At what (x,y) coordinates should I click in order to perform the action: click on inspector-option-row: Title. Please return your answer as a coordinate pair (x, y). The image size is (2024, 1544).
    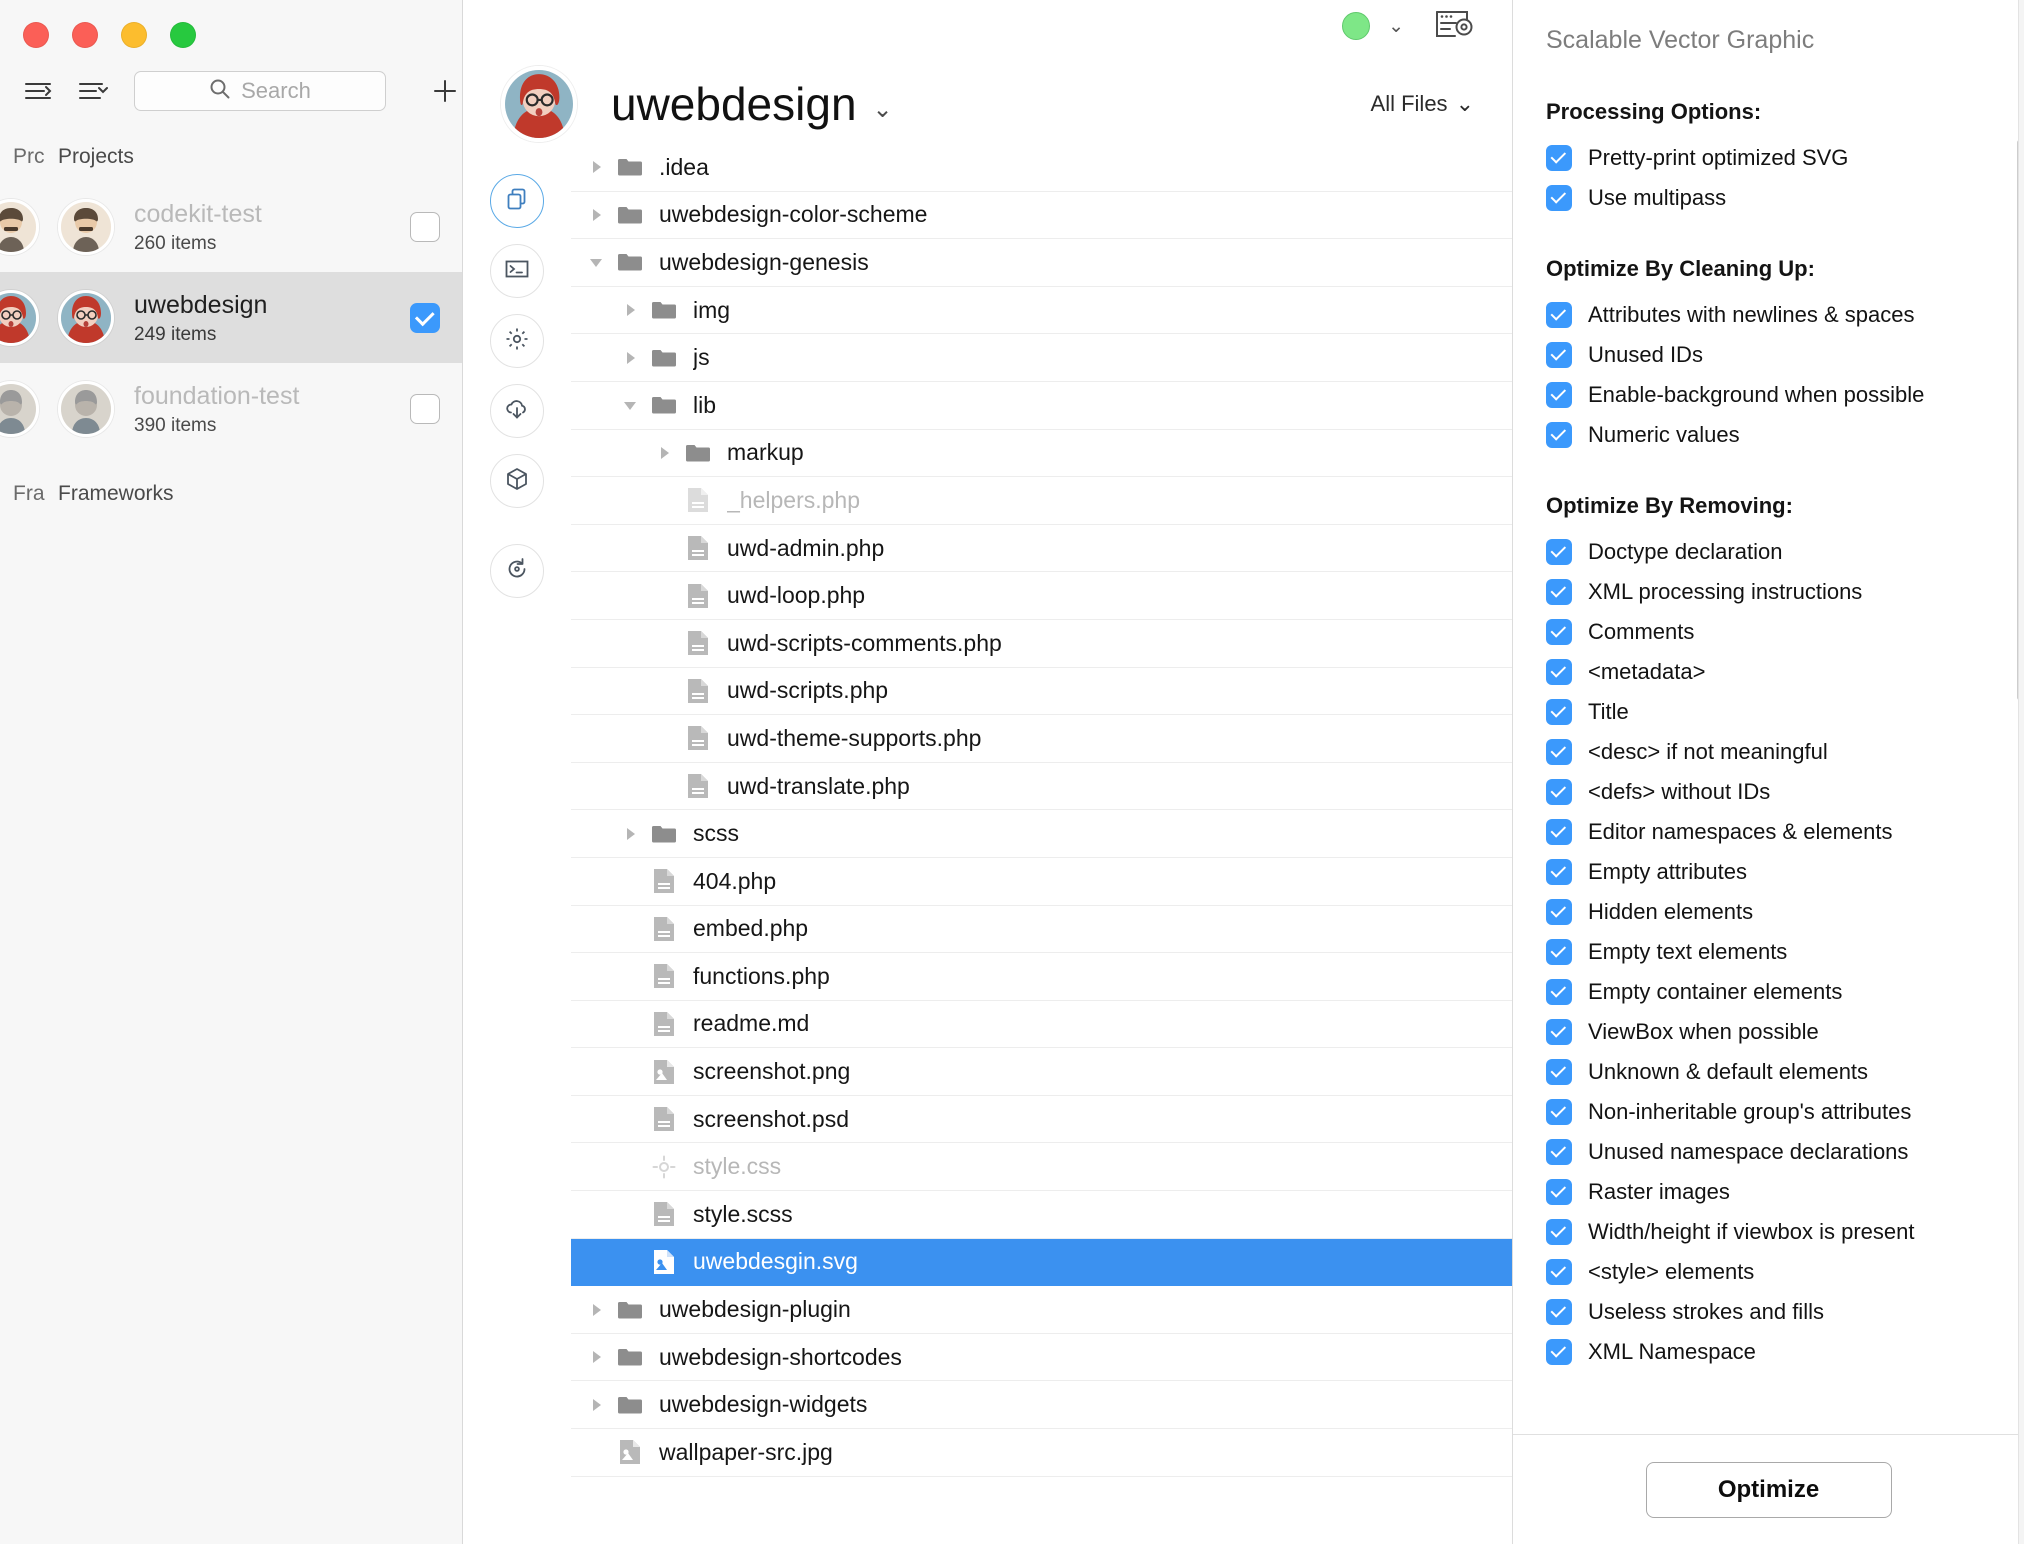
    Looking at the image, I should click on (1785, 712).